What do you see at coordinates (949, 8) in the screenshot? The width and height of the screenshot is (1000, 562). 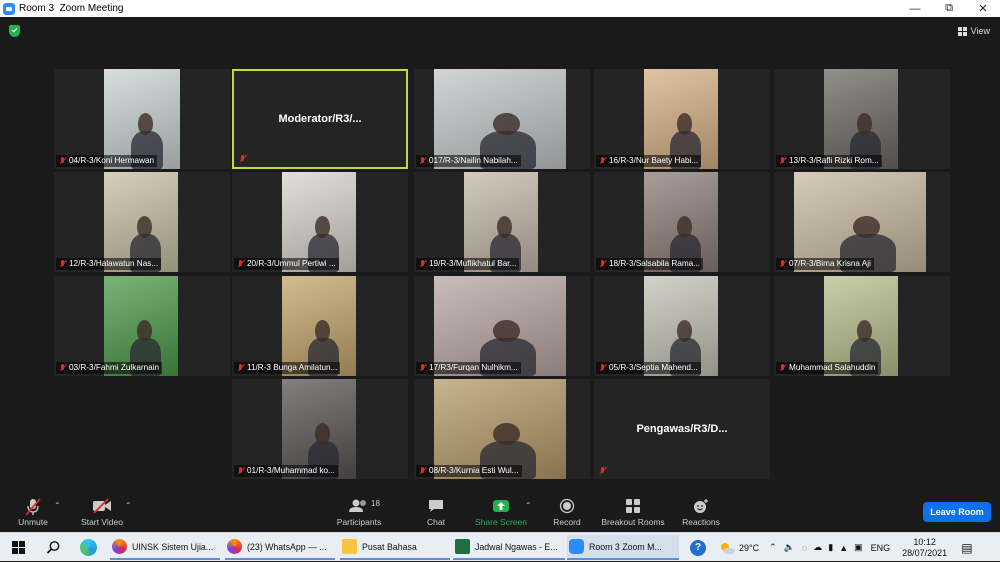 I see `maximize-button: ⧉` at bounding box center [949, 8].